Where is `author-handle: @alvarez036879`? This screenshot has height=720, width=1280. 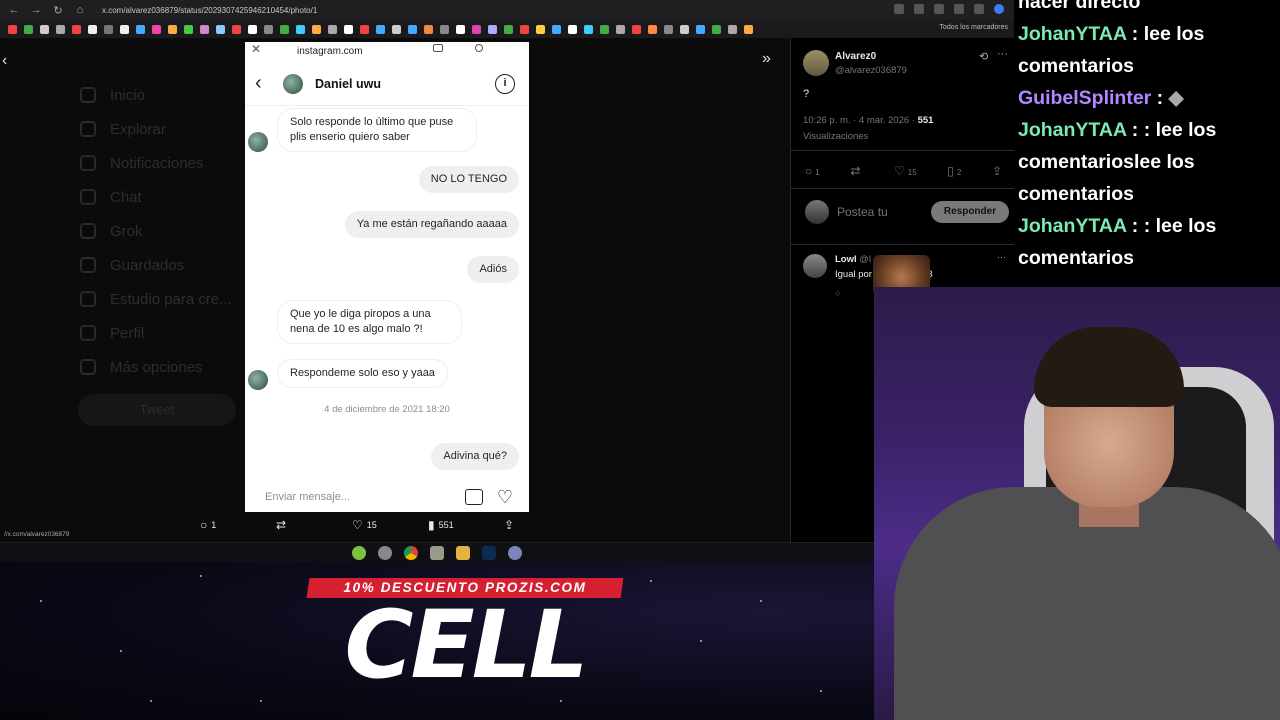
author-handle: @alvarez036879 is located at coordinates (871, 70).